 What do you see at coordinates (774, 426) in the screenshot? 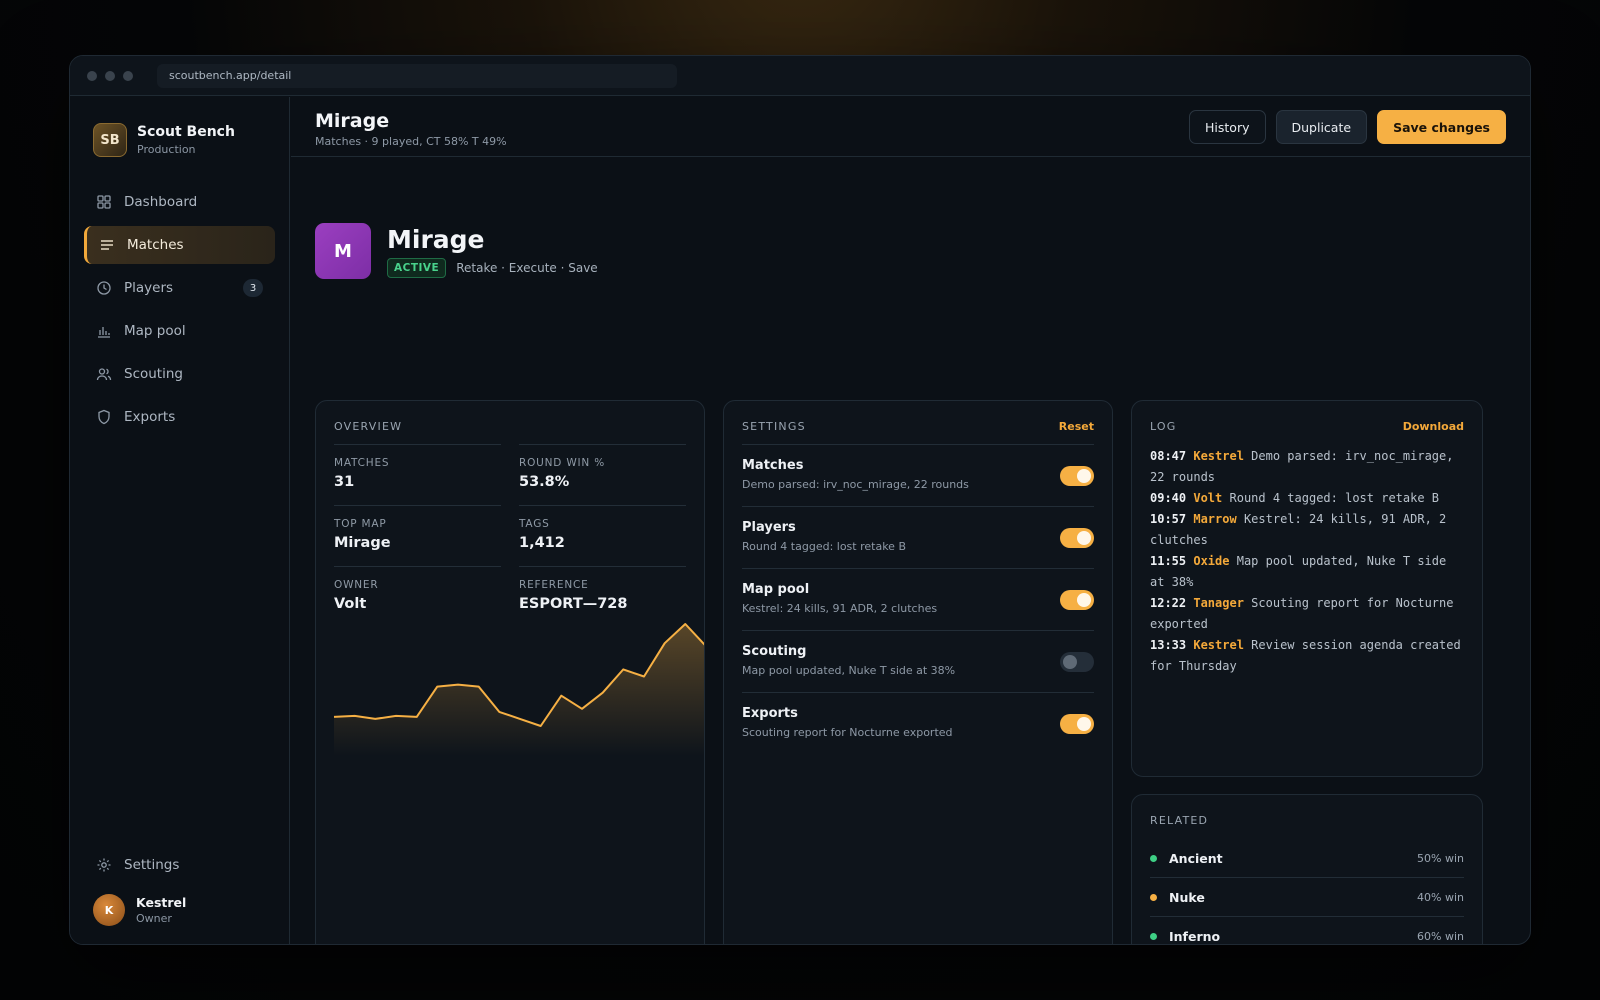
I see `settings-heading: SETTINGS` at bounding box center [774, 426].